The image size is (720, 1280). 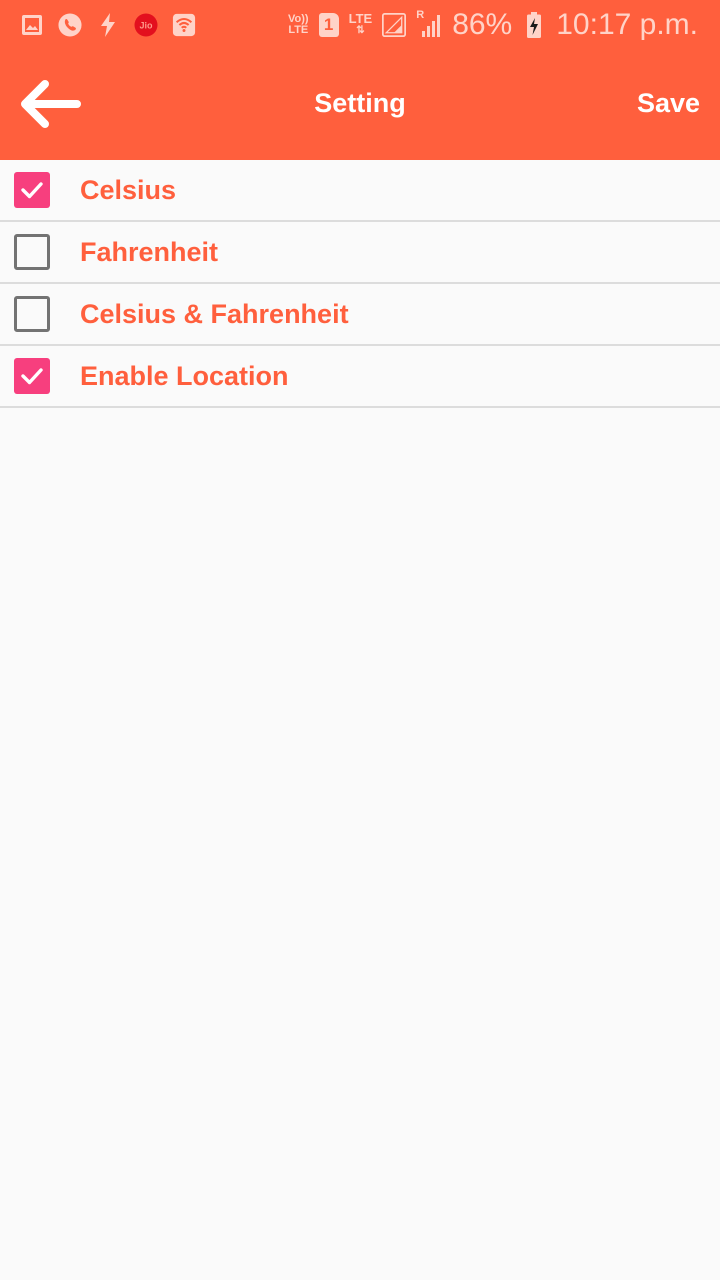 I want to click on setting-label-celsius-and-fahrenheit: Celsius & Fahrenheit, so click(x=214, y=313).